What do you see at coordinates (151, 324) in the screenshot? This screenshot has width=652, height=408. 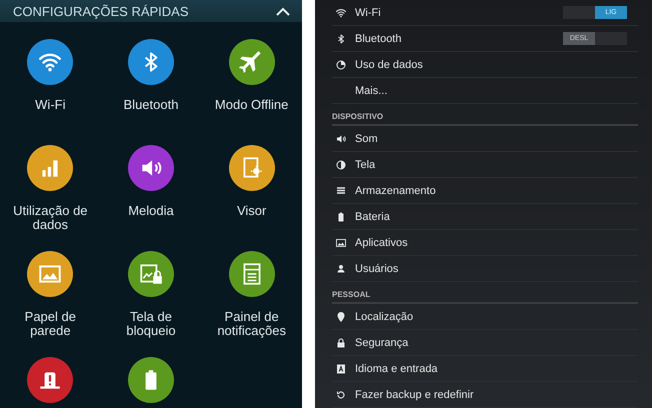 I see `tile-label: Tela de bloqueio` at bounding box center [151, 324].